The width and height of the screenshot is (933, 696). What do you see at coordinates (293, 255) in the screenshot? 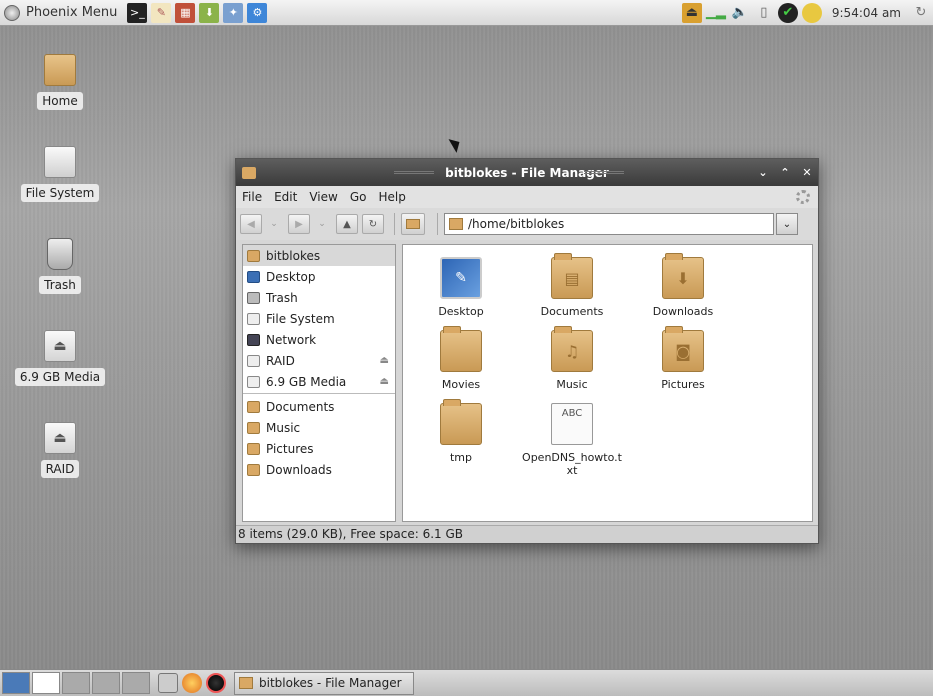
I see `sidebar-item-label: bitblokes` at bounding box center [293, 255].